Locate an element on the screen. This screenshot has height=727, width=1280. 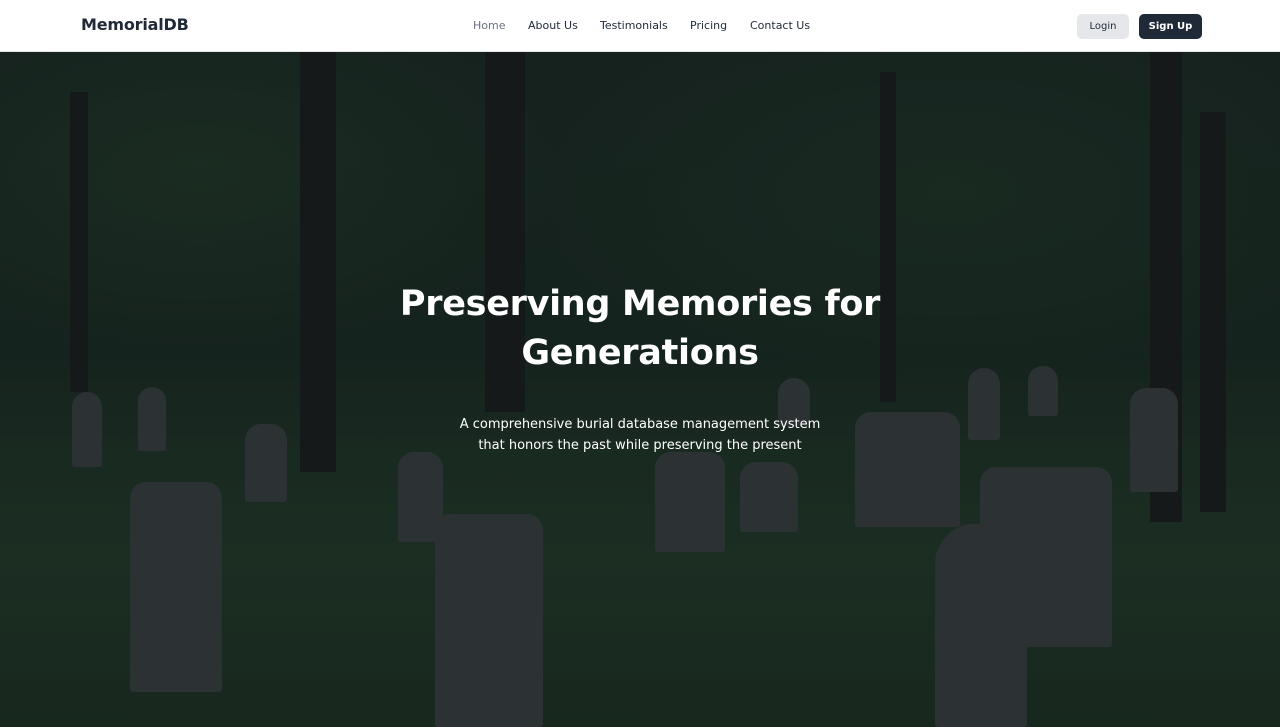
nav-link-contact-us: Contact Us is located at coordinates (780, 25).